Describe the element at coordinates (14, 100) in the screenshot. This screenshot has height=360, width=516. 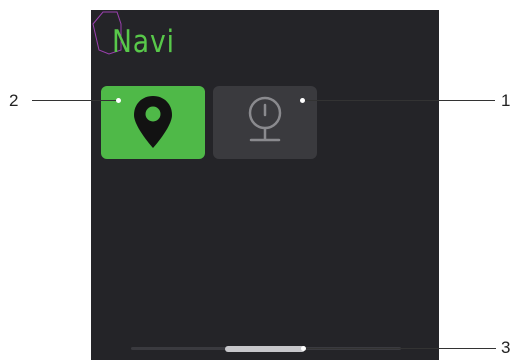
I see `callout-2-number: 2` at that location.